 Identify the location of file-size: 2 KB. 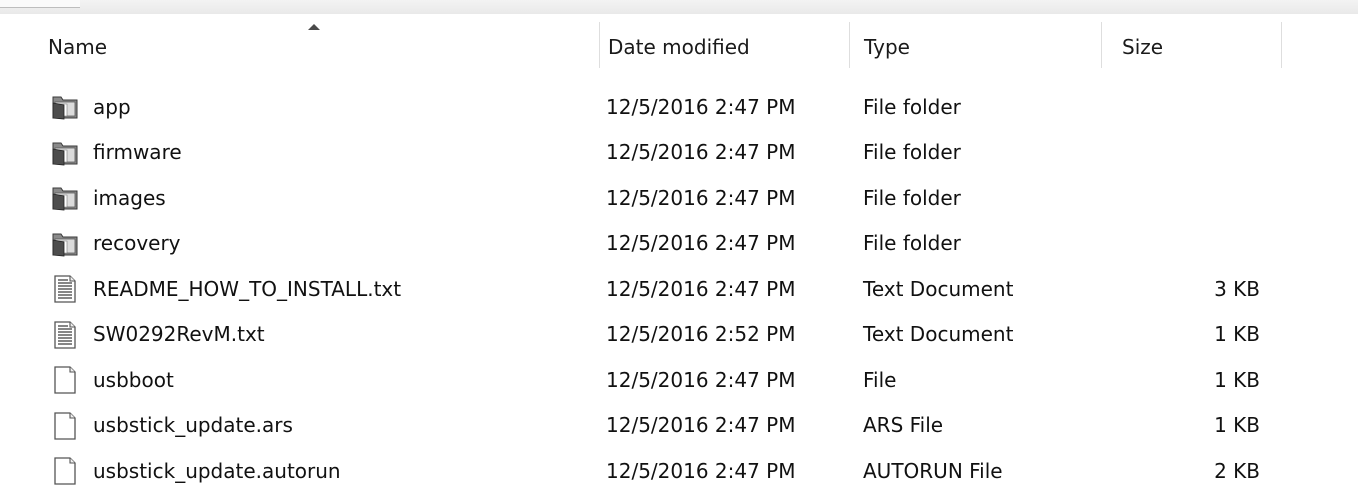
(1237, 470).